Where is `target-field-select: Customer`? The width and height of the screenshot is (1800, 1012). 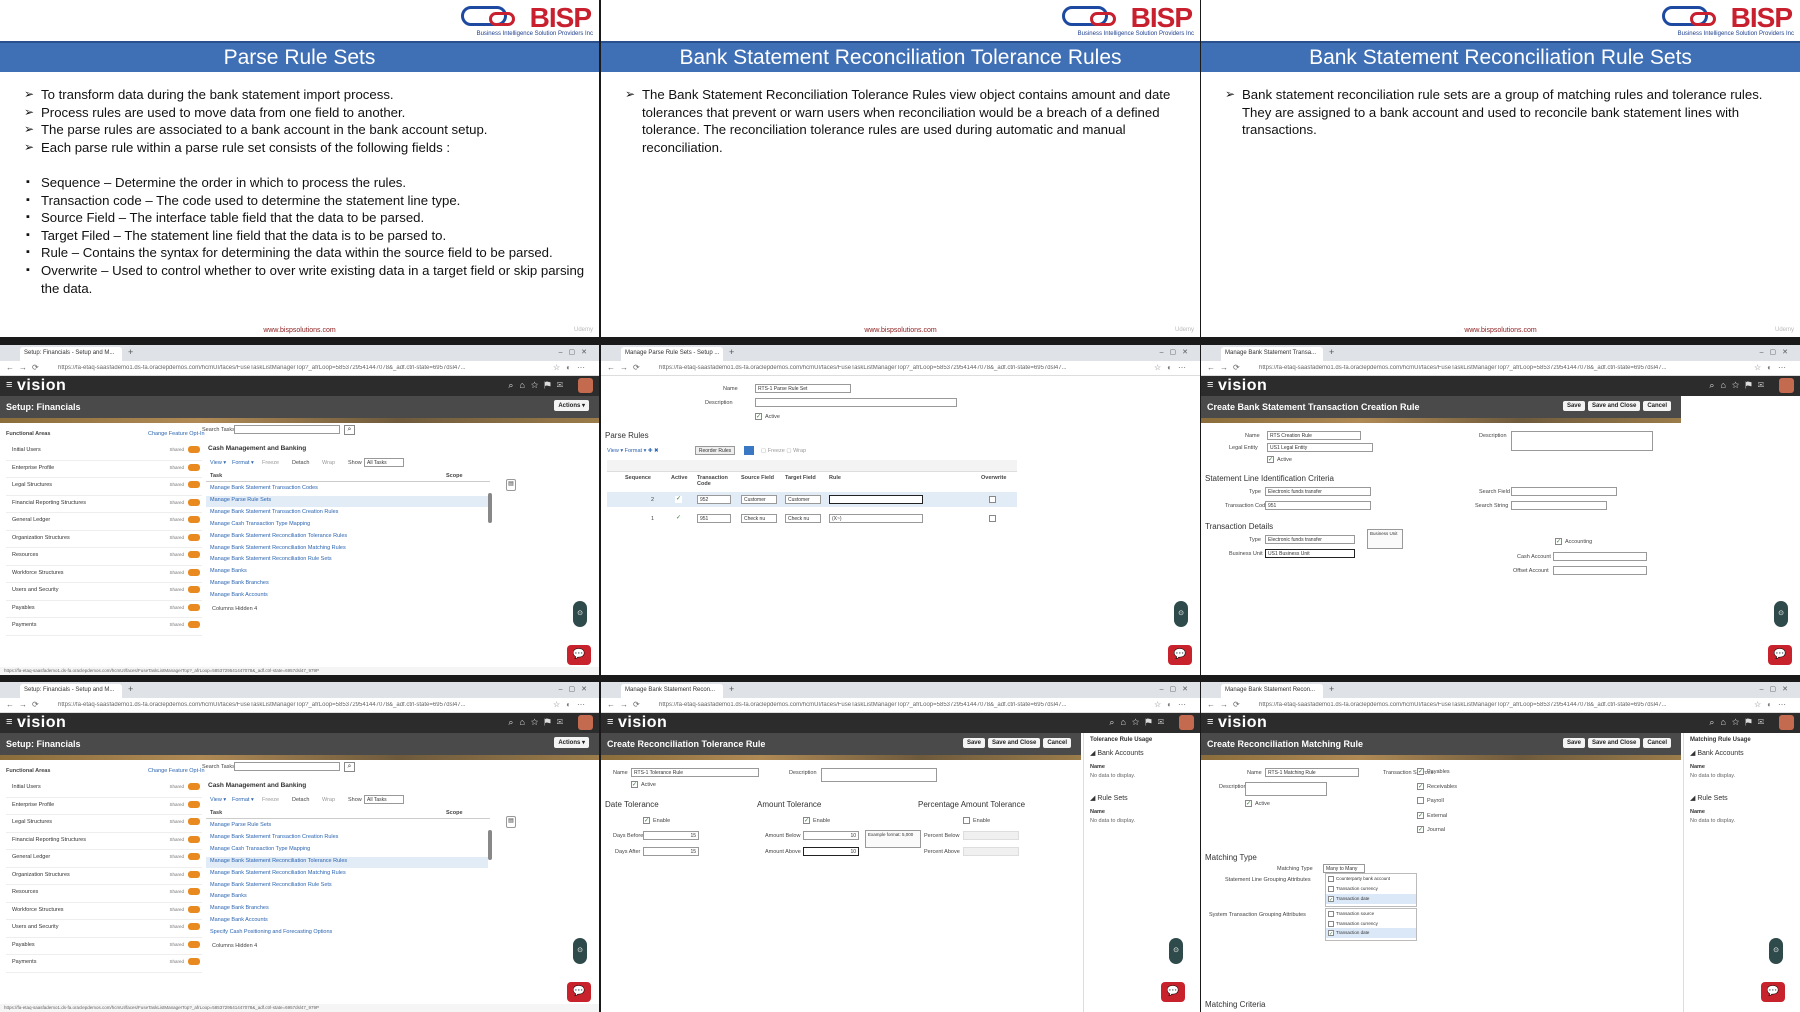
target-field-select: Customer is located at coordinates (803, 499).